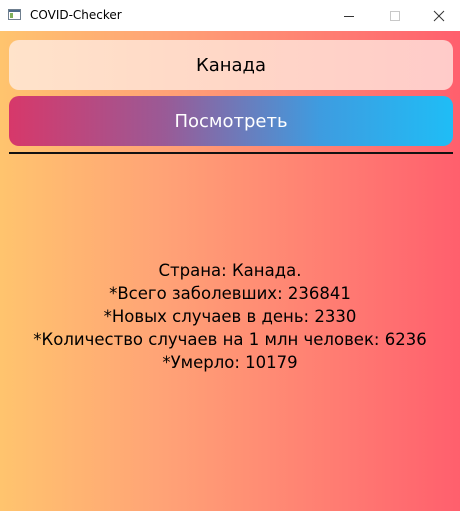 This screenshot has height=511, width=460. I want to click on window-title: COVID-Checker, so click(76, 15).